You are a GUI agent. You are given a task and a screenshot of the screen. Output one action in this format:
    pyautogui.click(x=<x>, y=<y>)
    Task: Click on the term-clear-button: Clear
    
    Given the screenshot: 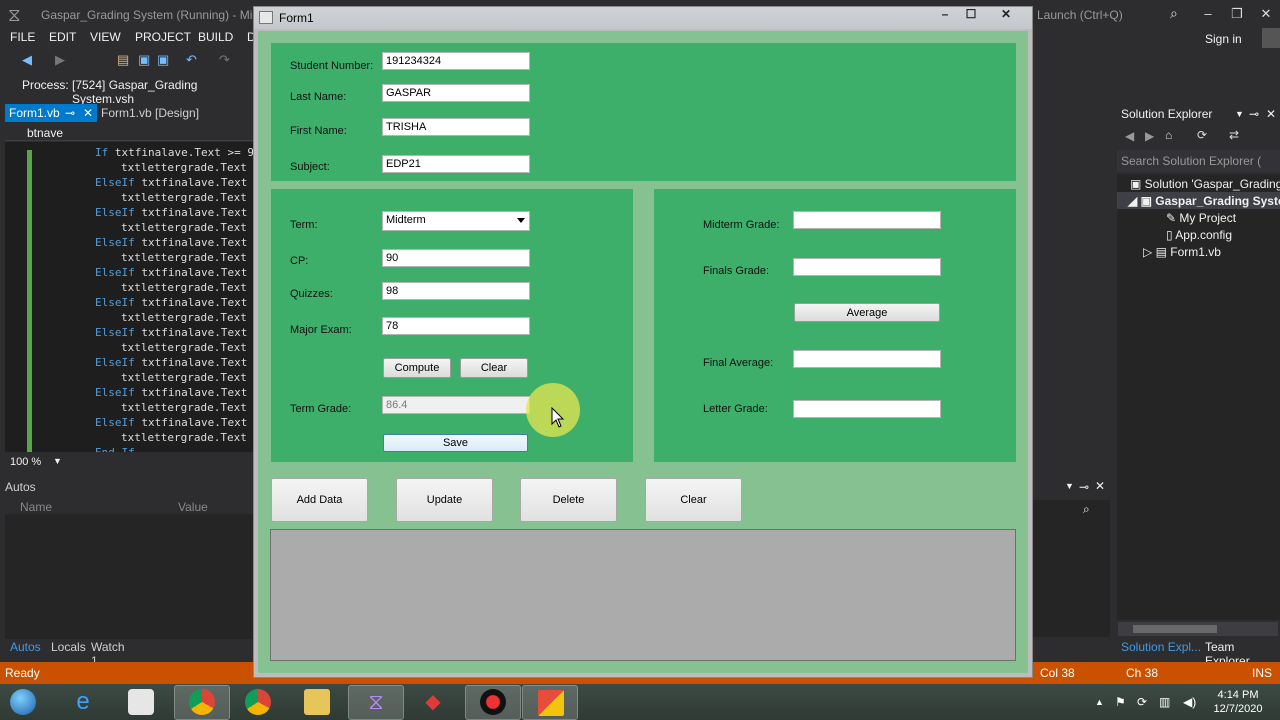 What is the action you would take?
    pyautogui.click(x=494, y=368)
    